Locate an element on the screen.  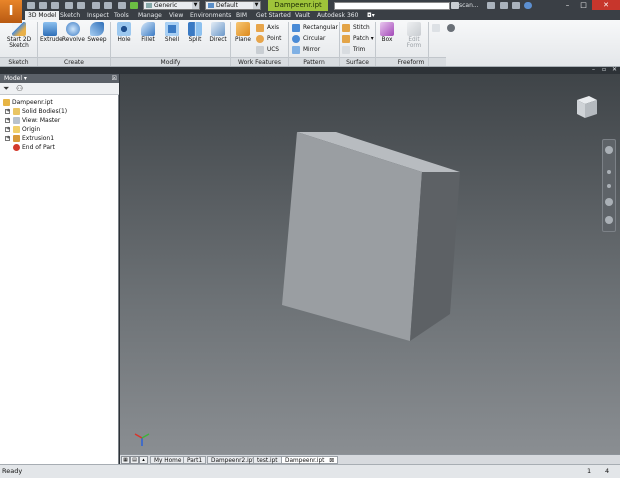
cascade-windows-icon: ▤ is located at coordinates (134, 460).